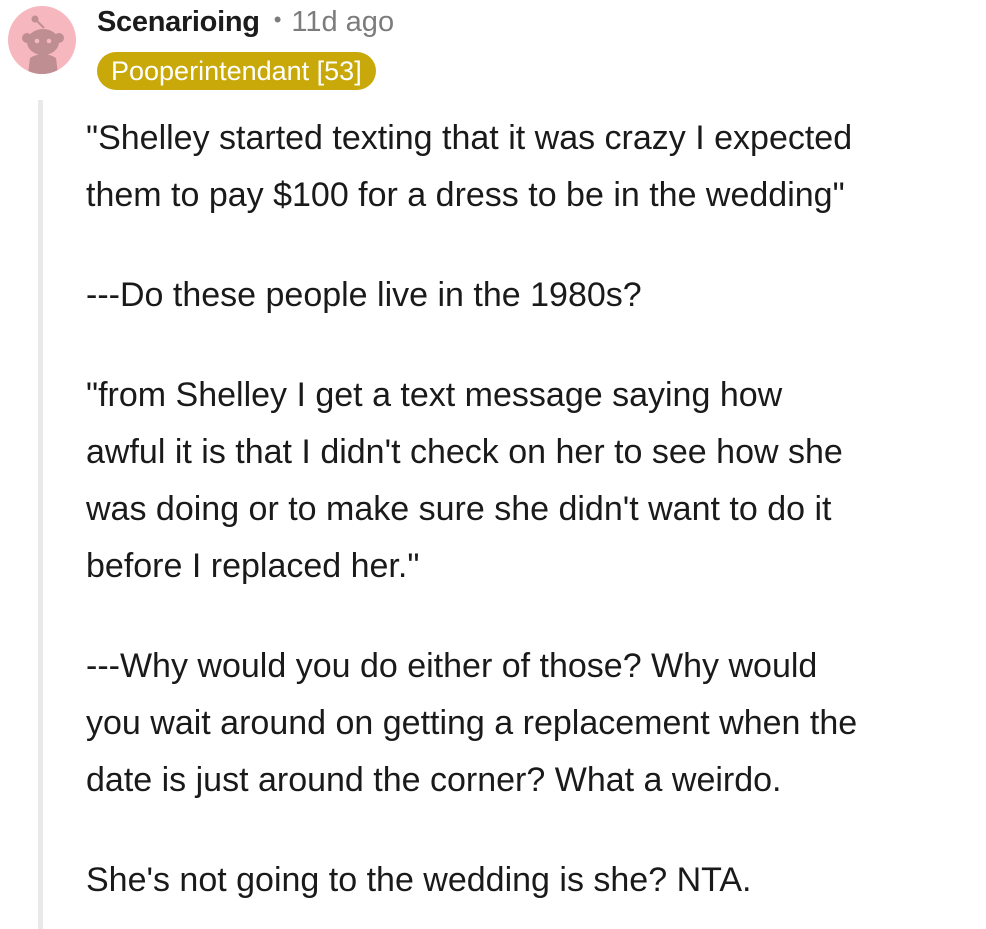  I want to click on user-avatar-icon, so click(42, 40).